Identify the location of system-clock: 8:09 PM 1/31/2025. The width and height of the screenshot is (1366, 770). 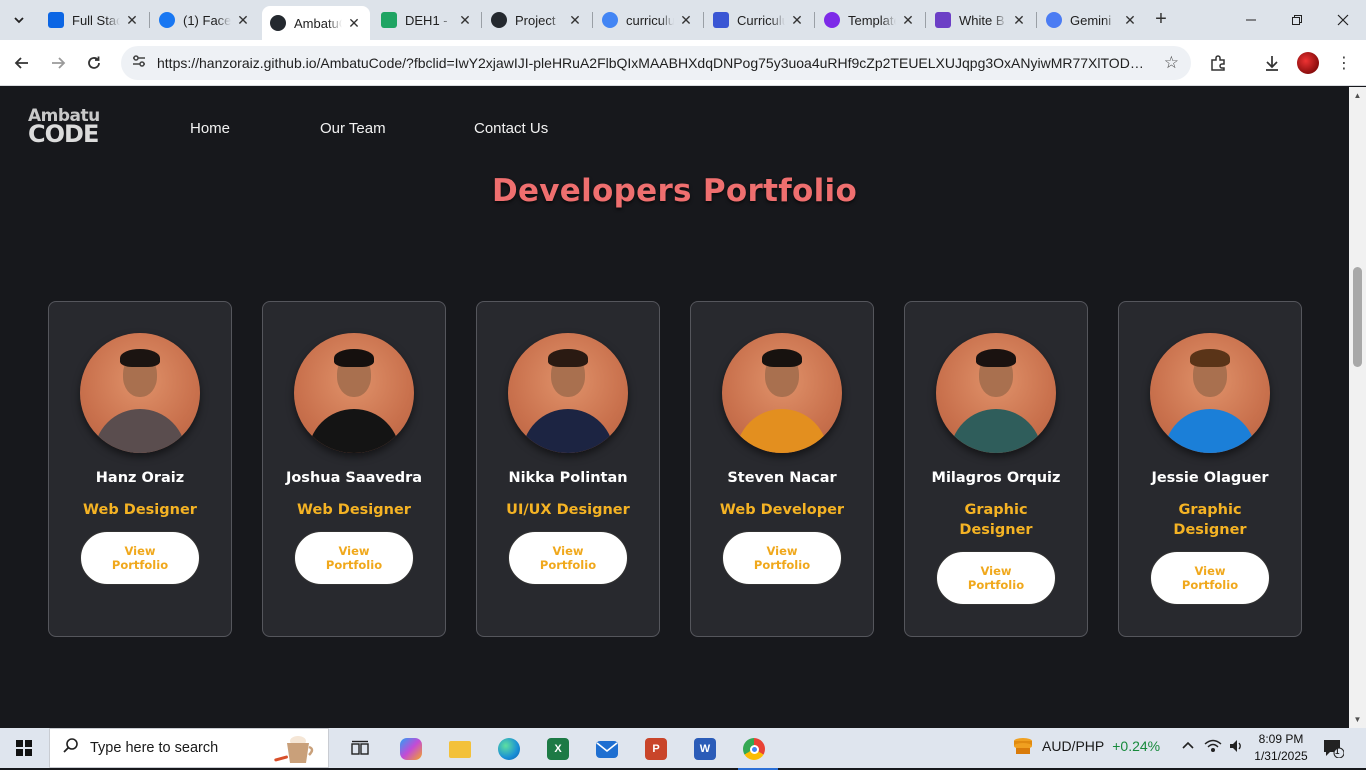
(1281, 748).